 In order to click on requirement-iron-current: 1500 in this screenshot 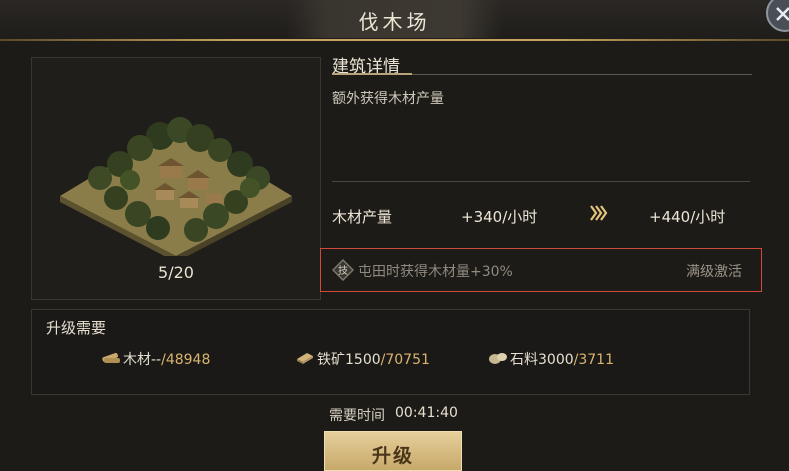, I will do `click(363, 360)`.